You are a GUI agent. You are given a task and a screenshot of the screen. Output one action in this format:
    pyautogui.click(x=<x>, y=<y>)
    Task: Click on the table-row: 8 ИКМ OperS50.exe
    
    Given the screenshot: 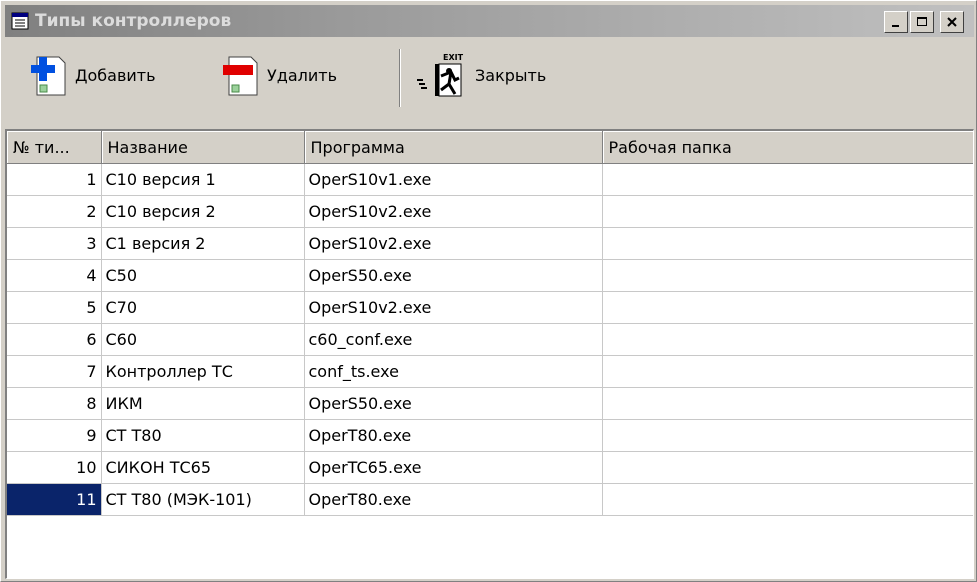 What is the action you would take?
    pyautogui.click(x=490, y=403)
    